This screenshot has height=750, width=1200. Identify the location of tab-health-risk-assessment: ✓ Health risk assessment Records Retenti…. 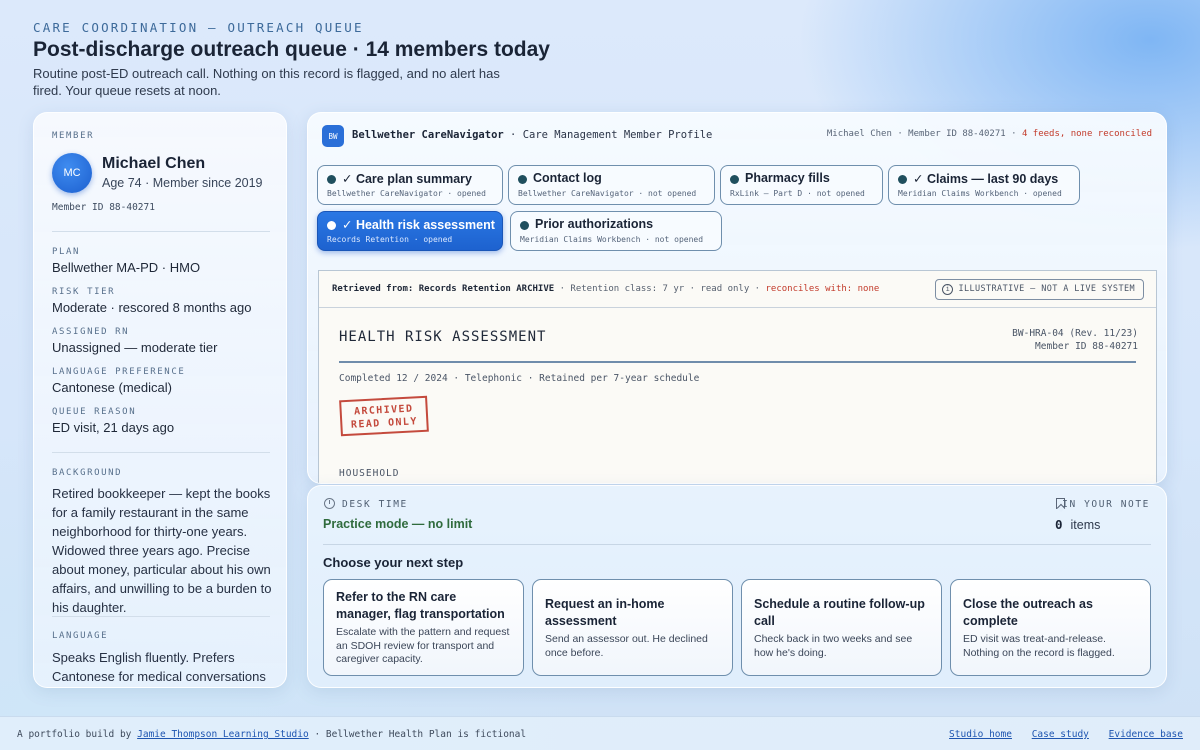
(410, 231).